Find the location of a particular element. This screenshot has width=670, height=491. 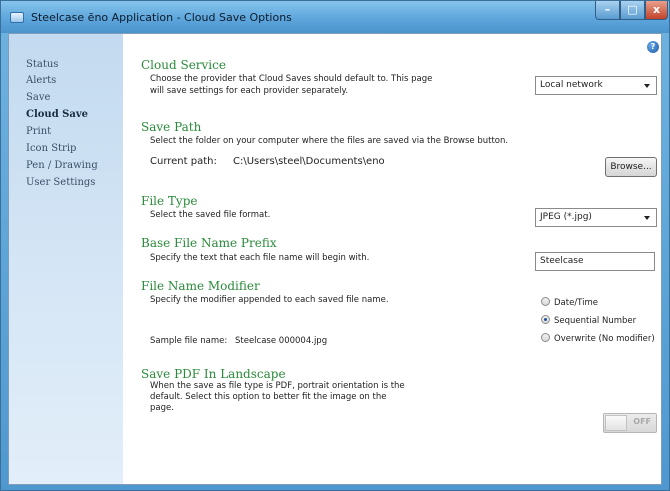

sidebar-item-pen-drawing: Pen / Drawing is located at coordinates (62, 165).